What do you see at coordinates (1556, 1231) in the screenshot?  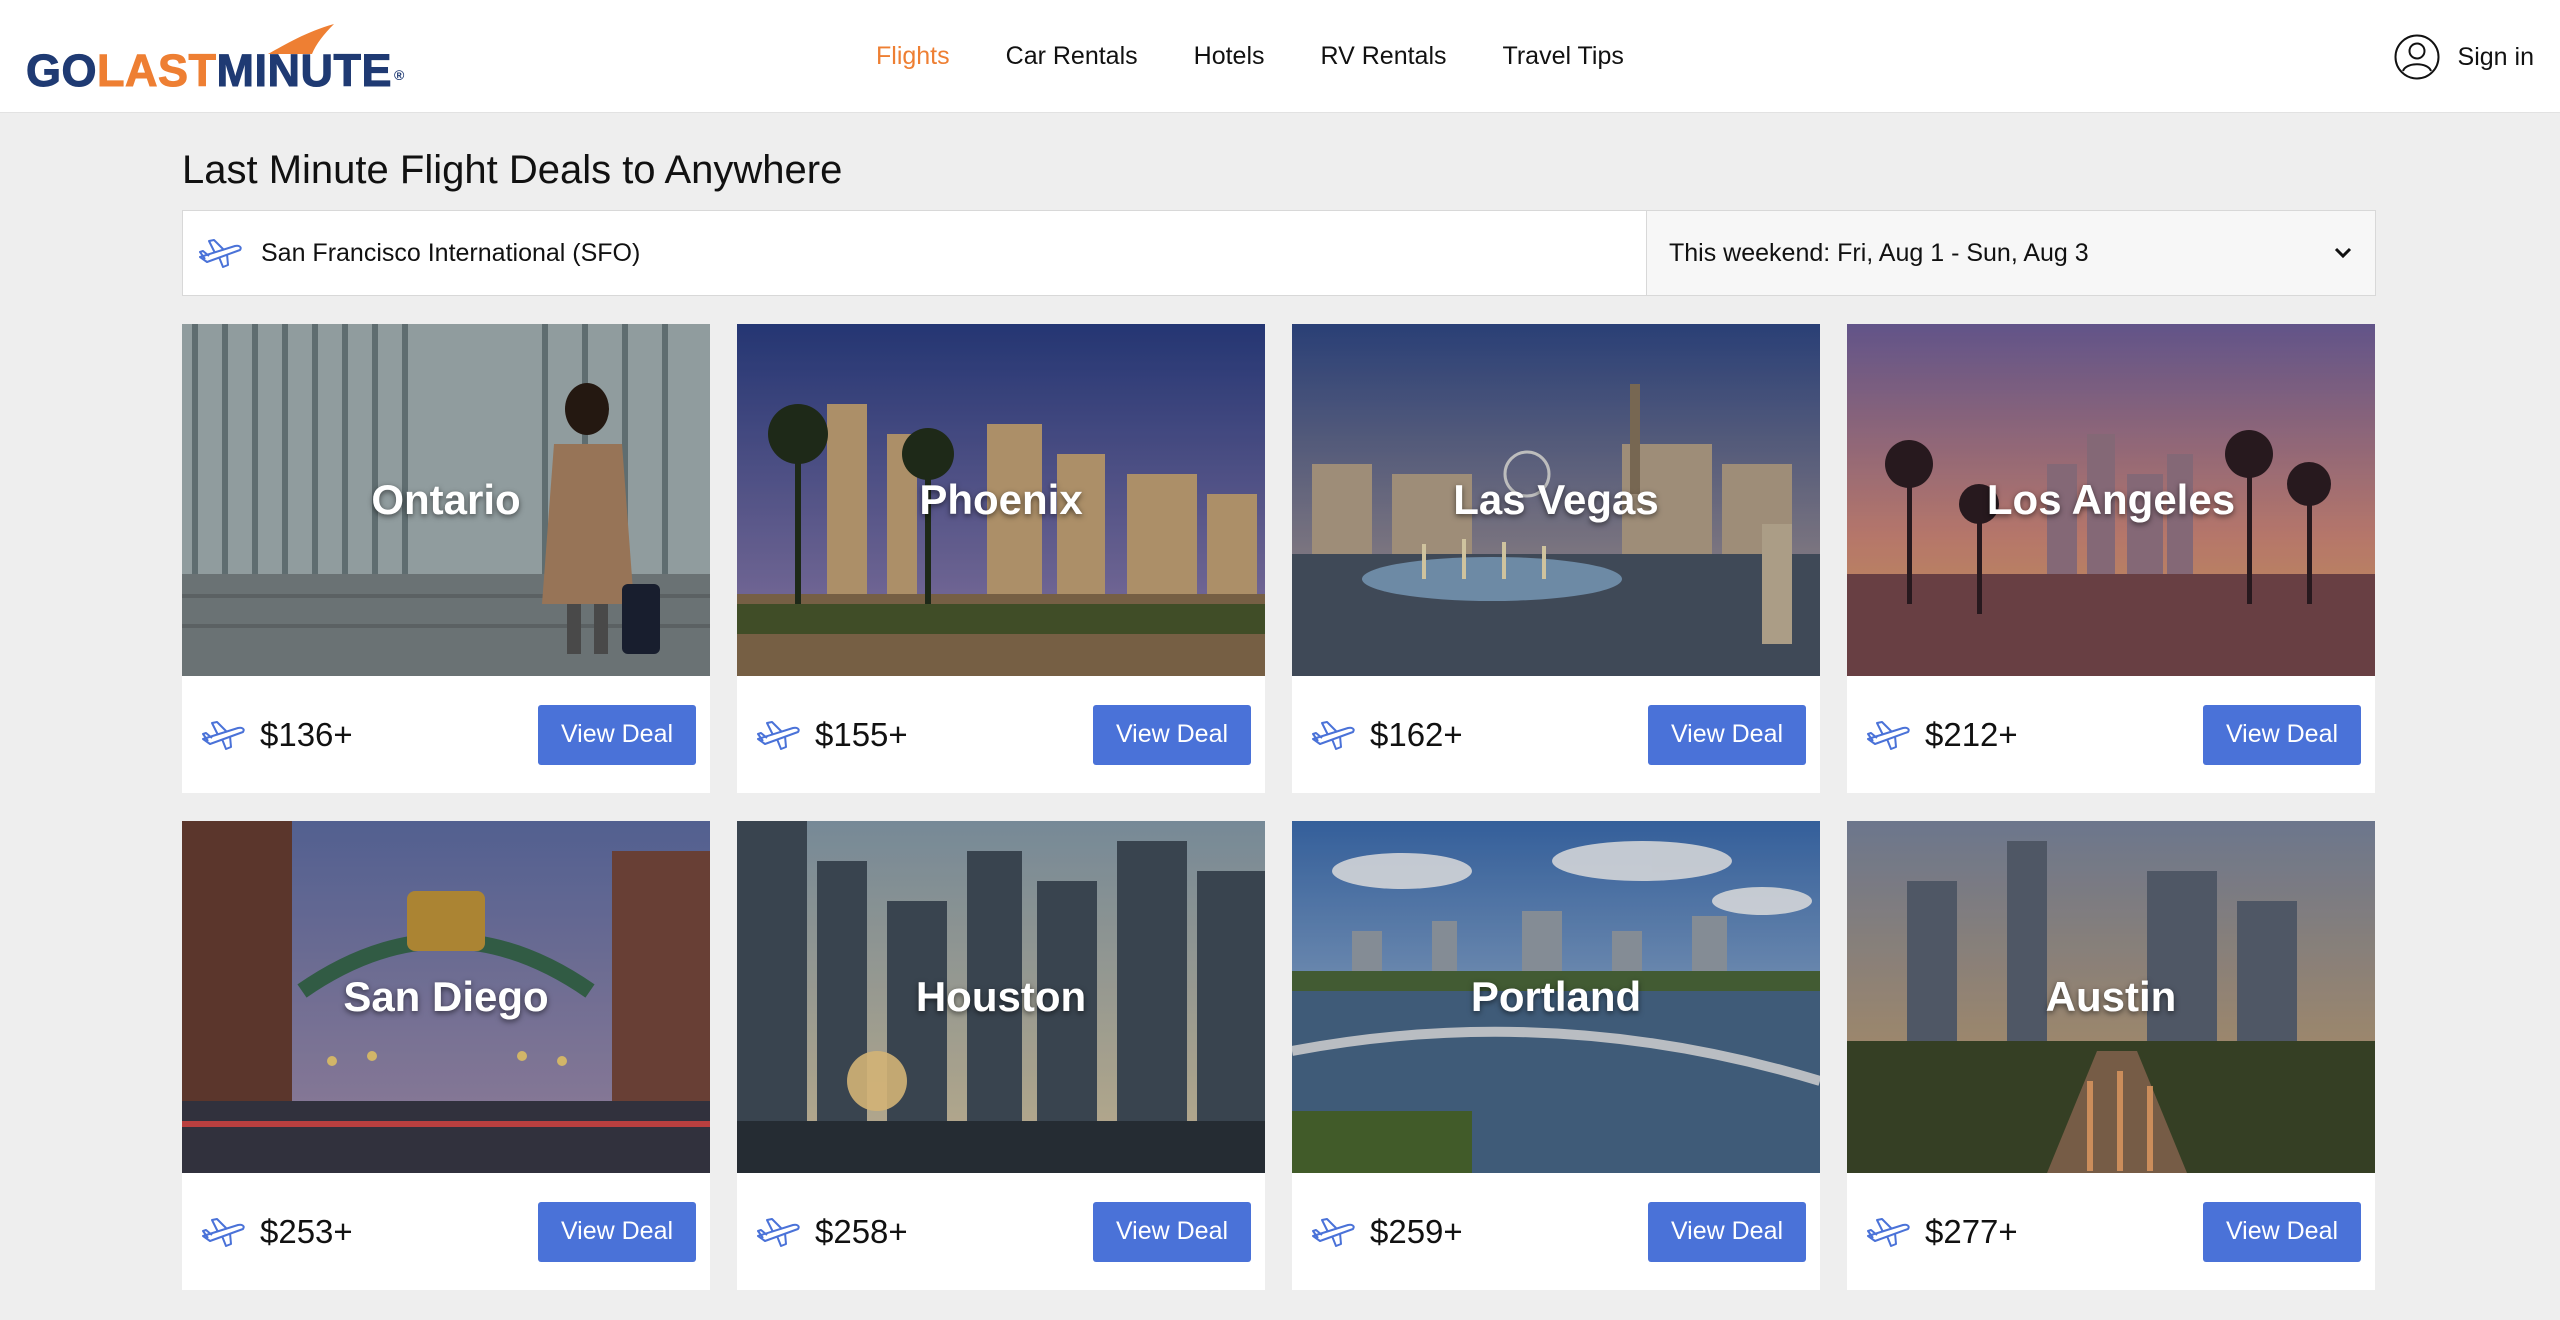 I see `card-footer: $259+ View Deal` at bounding box center [1556, 1231].